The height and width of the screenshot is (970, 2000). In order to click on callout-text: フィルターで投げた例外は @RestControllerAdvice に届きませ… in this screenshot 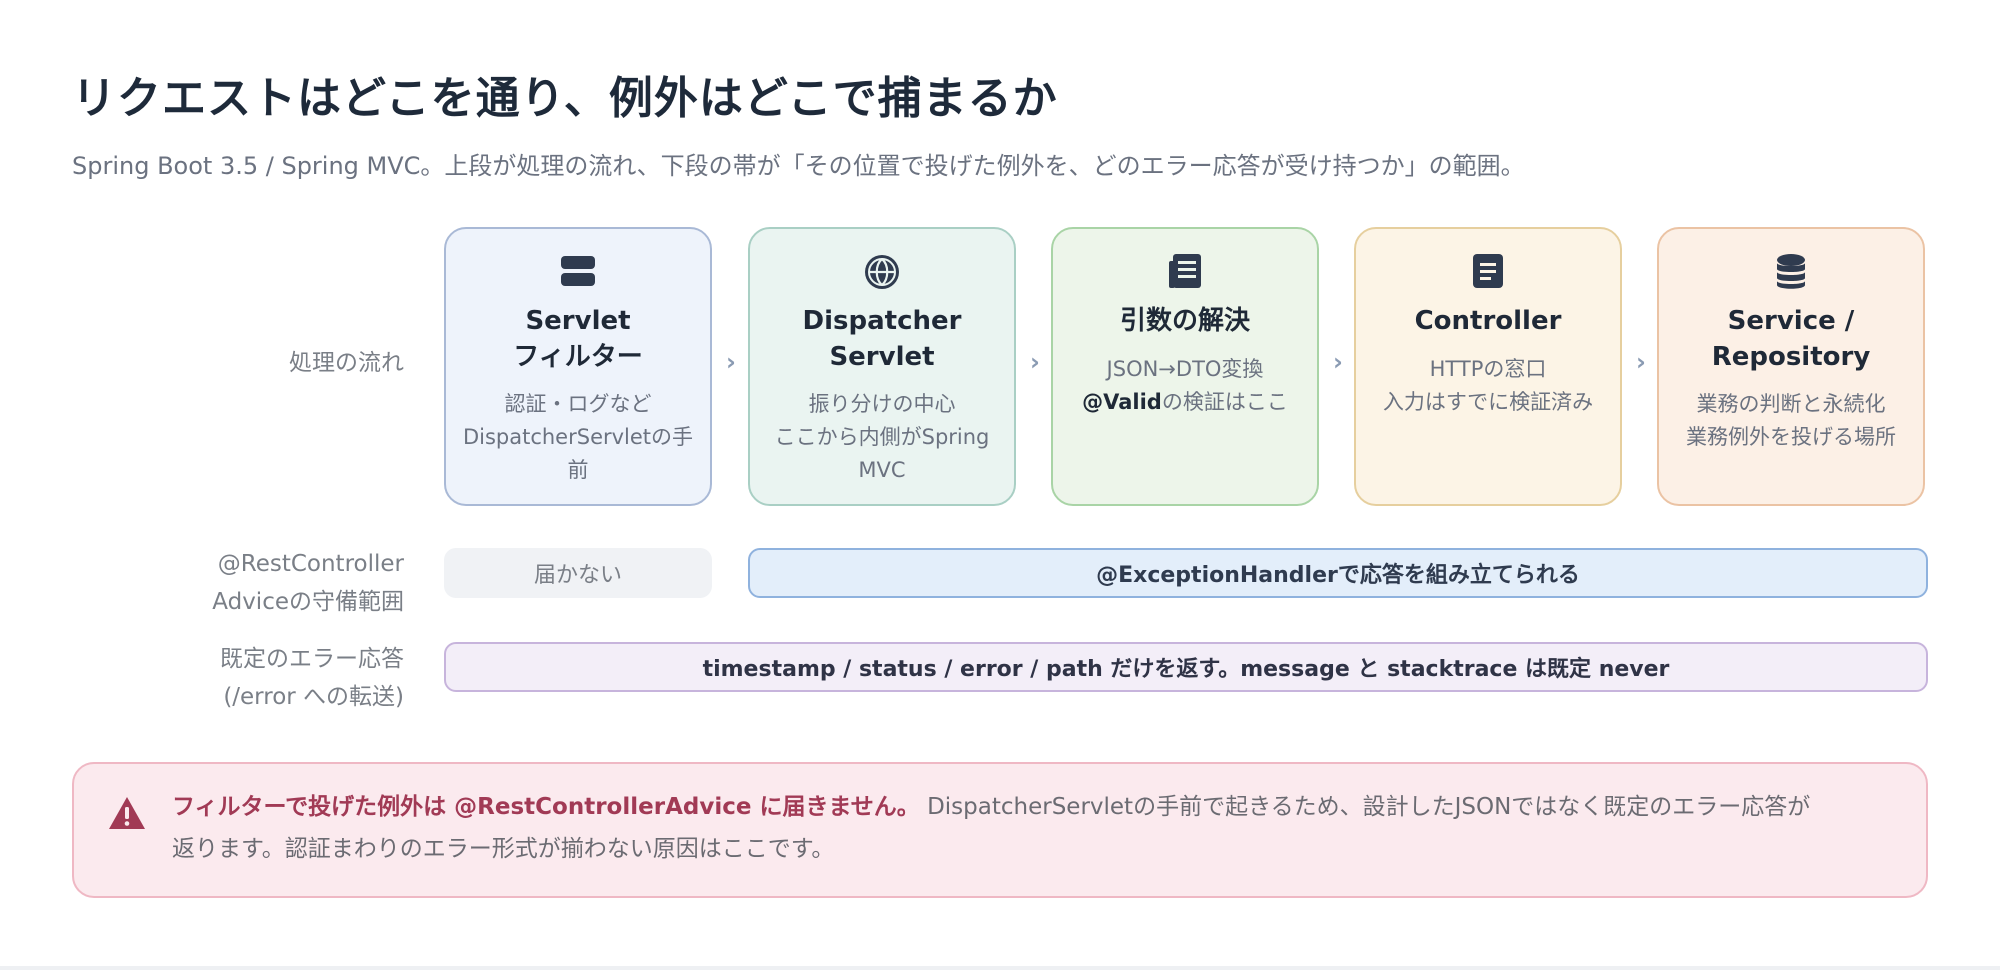, I will do `click(991, 828)`.